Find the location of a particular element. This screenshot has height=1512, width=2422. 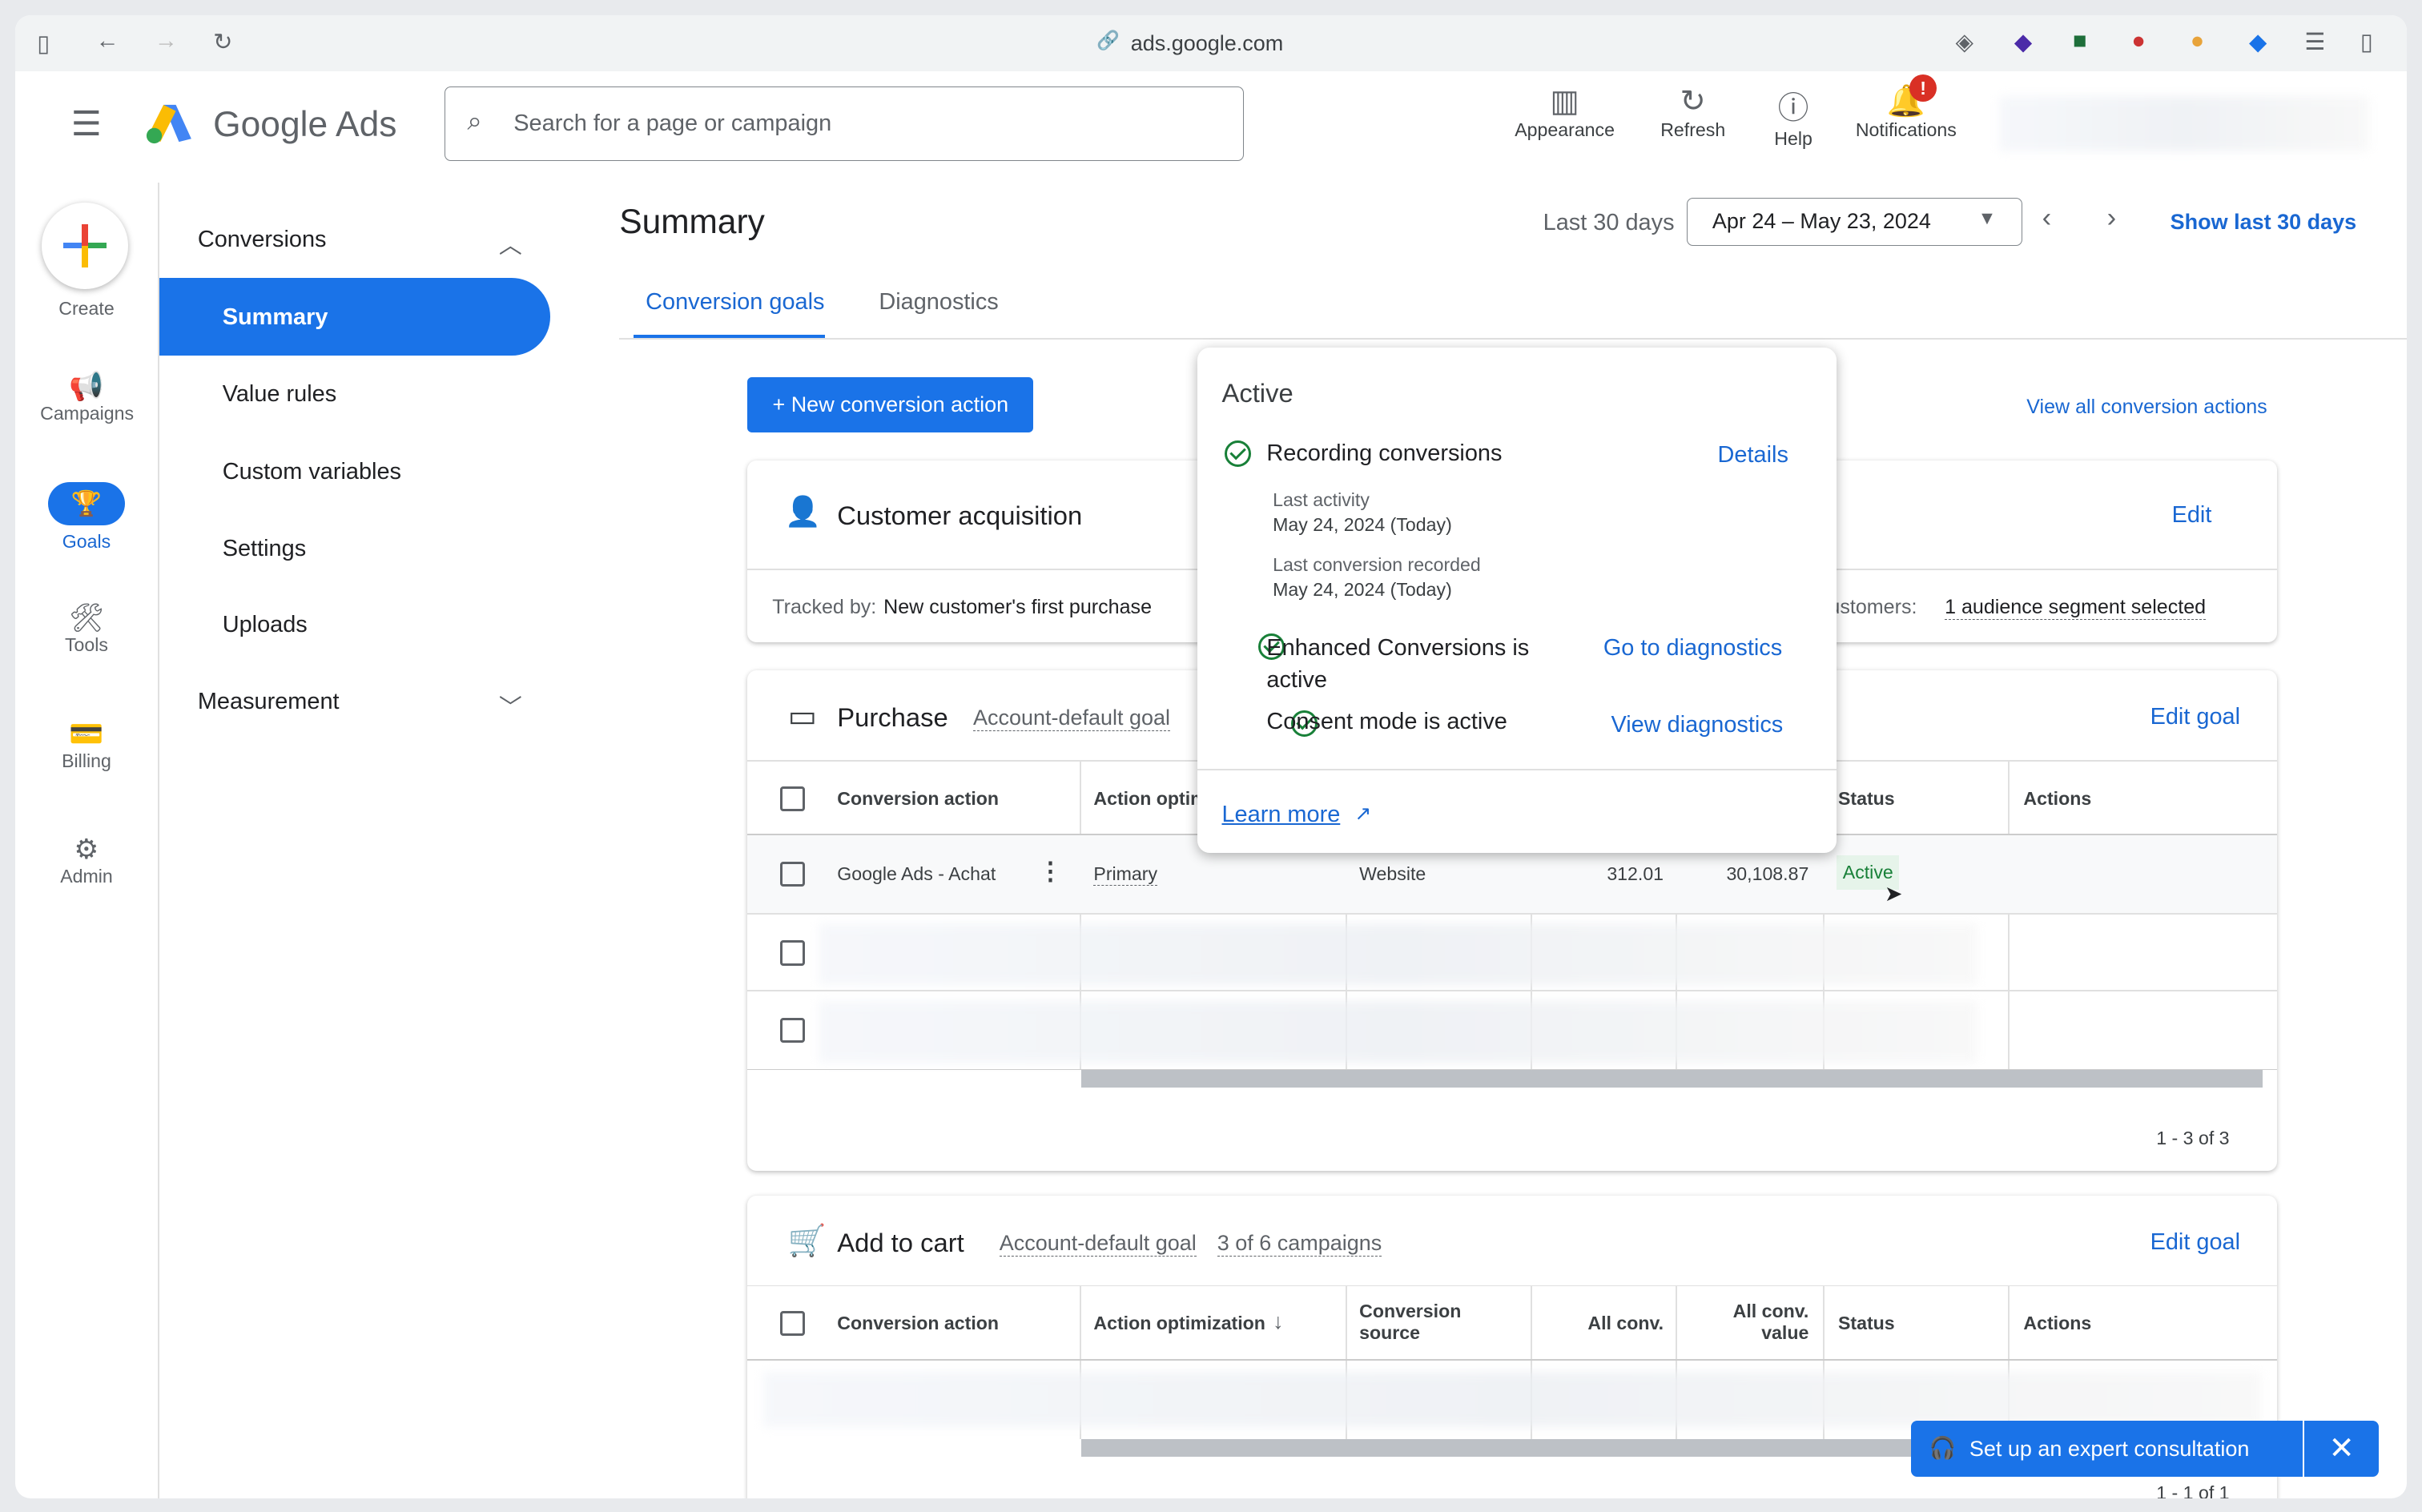

extension-icon: ☰ is located at coordinates (2314, 42).